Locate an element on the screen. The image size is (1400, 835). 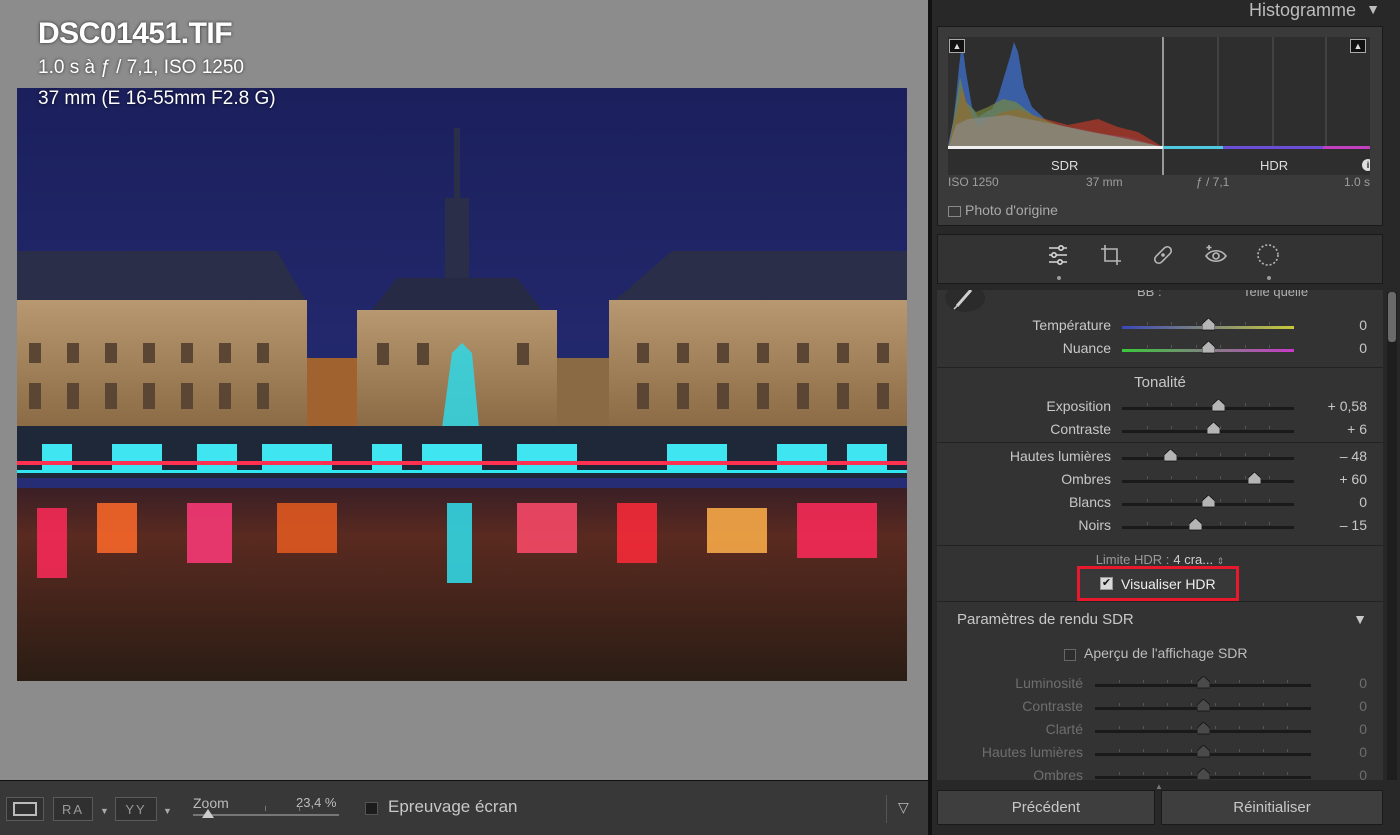
slider-row-contraste: Contraste + 6 is located at coordinates (1160, 430).